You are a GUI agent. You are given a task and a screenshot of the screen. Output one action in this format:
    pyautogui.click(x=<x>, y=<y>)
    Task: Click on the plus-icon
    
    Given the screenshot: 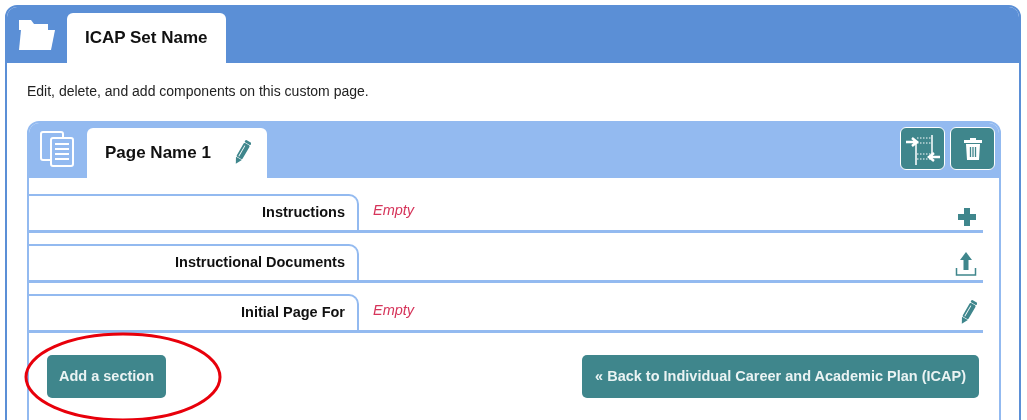 What is the action you would take?
    pyautogui.click(x=967, y=217)
    